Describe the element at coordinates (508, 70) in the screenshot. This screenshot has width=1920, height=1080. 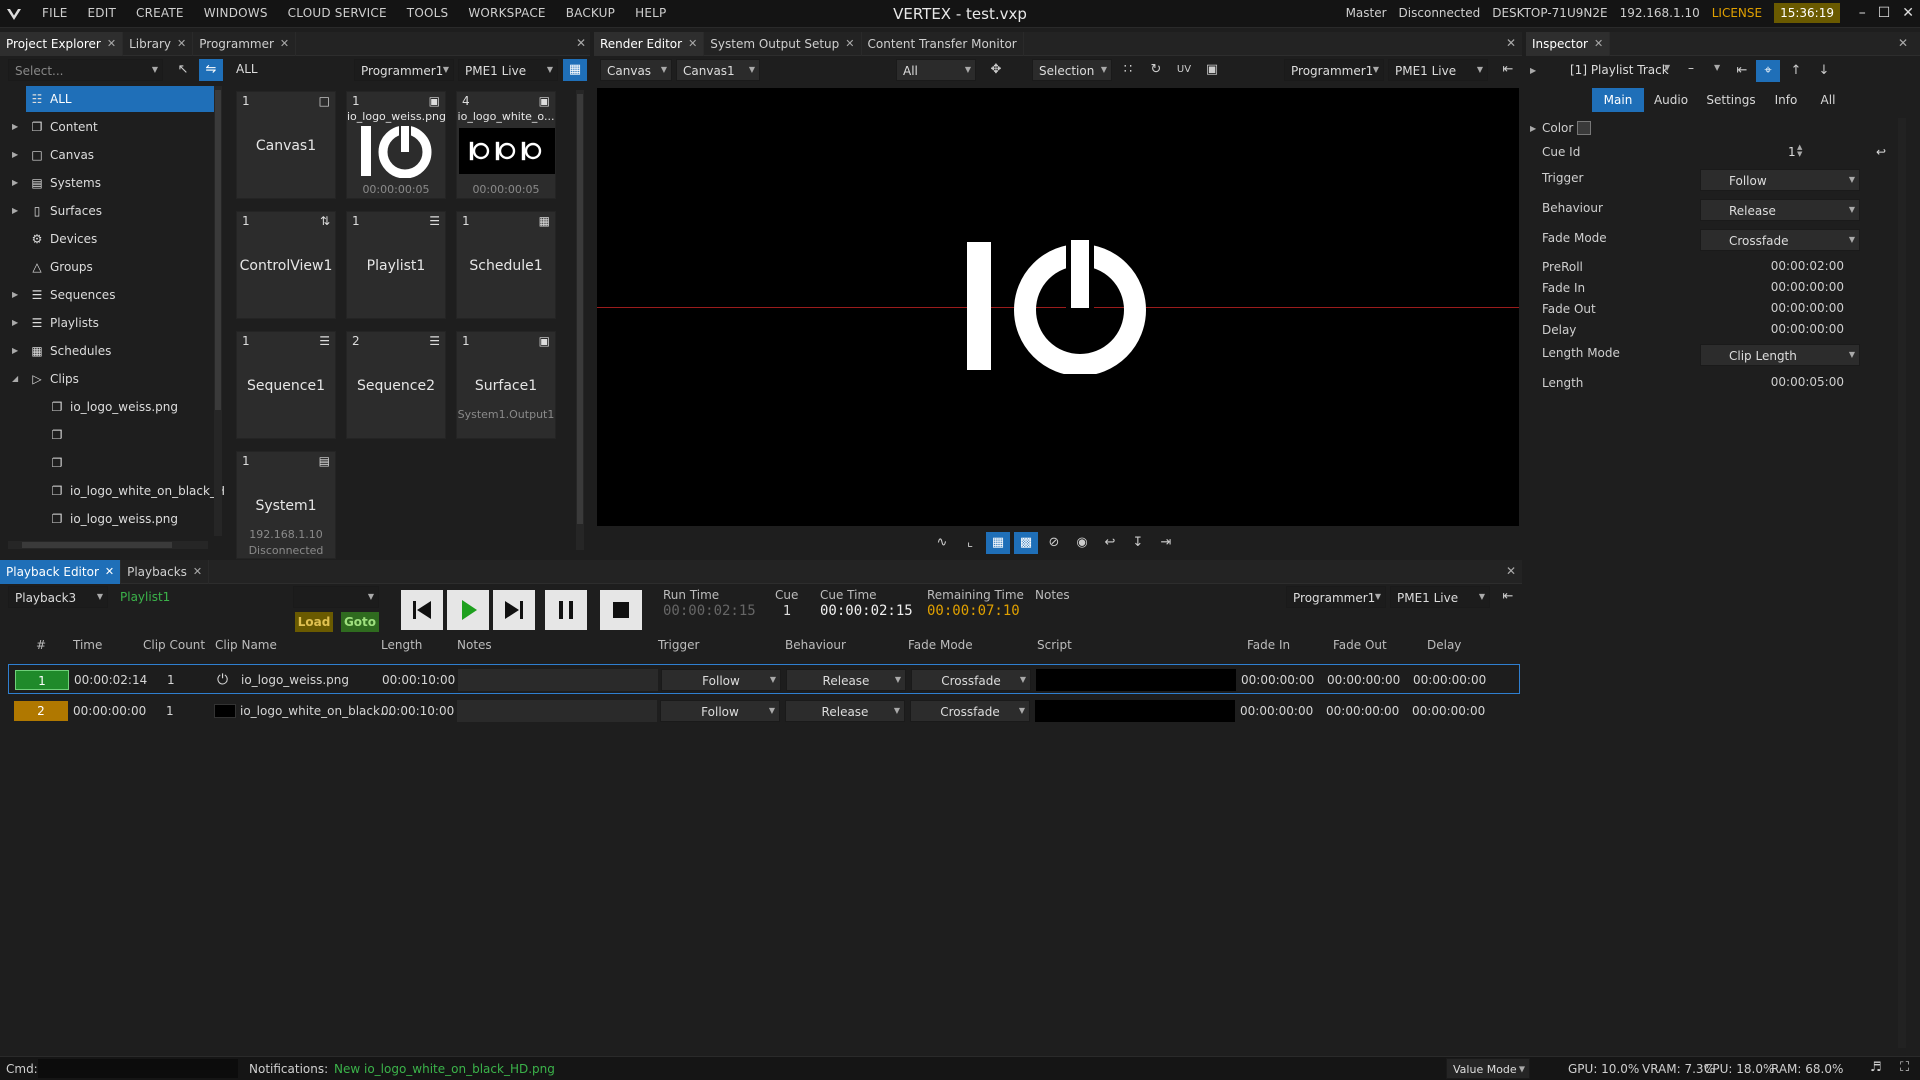
I see `live-select: PME1 Live ▼` at that location.